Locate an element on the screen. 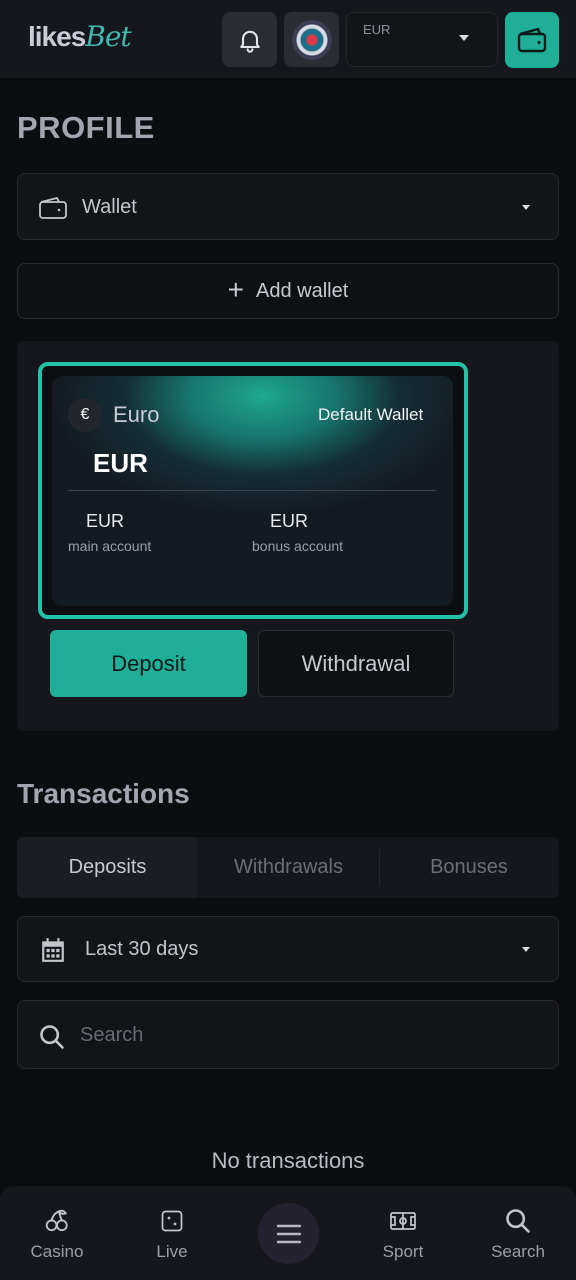  euro-icon: € is located at coordinates (85, 415).